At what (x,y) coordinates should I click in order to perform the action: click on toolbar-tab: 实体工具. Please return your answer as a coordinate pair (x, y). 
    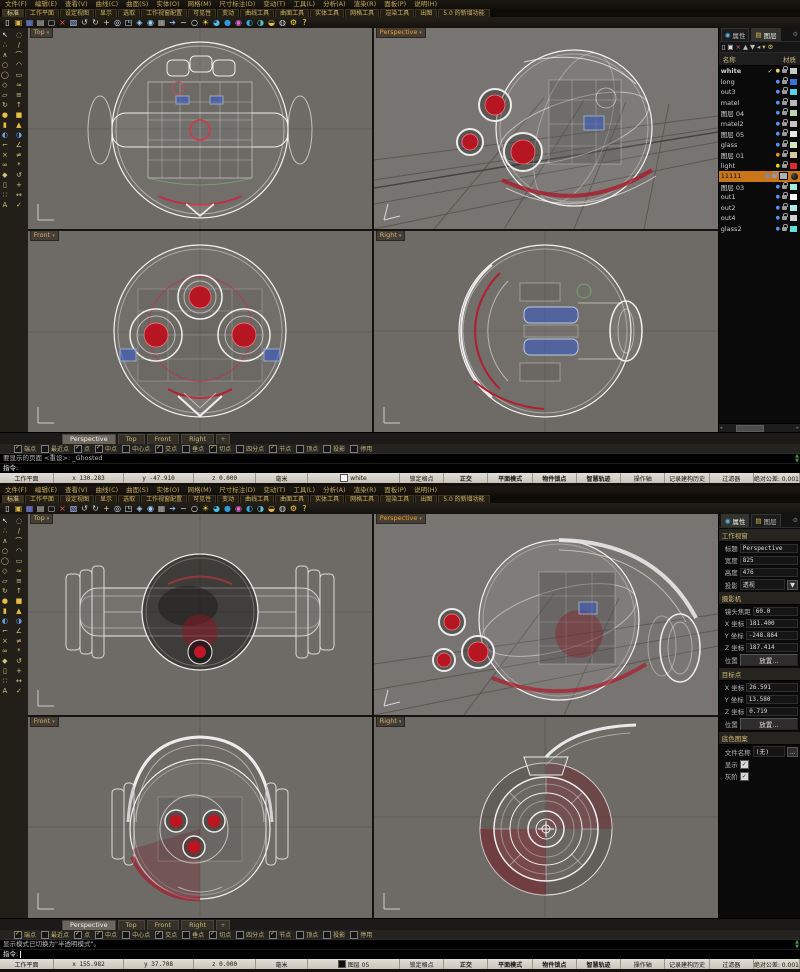
    Looking at the image, I should click on (327, 499).